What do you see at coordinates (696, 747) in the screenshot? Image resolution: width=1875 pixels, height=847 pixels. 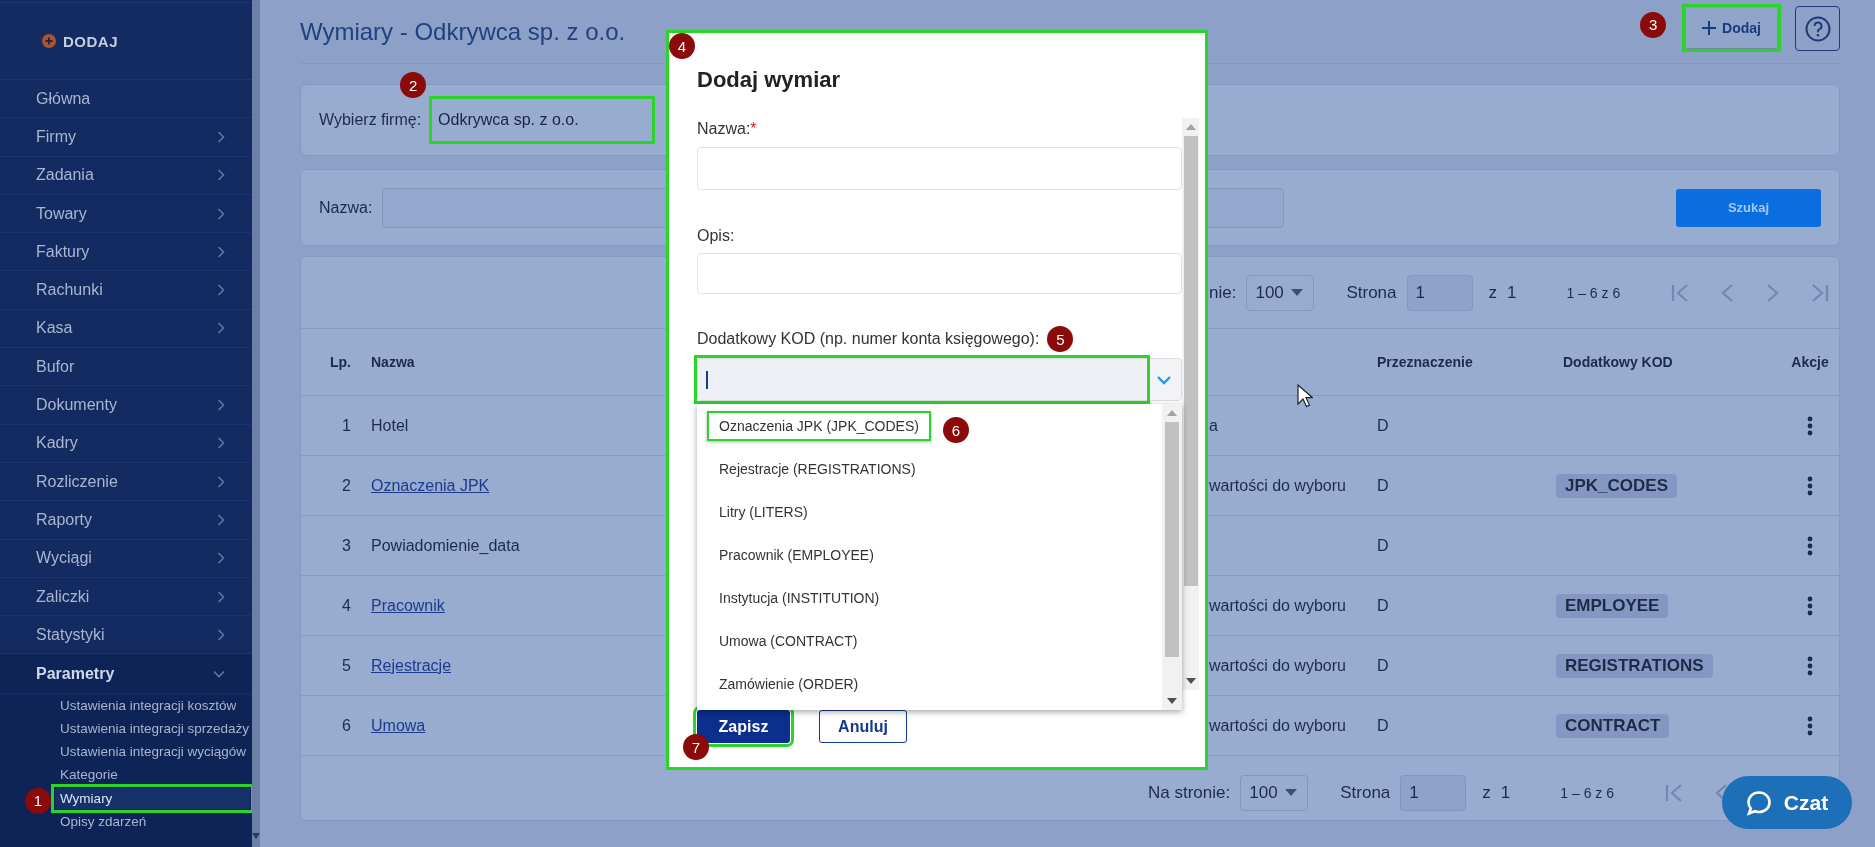 I see `callout-number: 7` at bounding box center [696, 747].